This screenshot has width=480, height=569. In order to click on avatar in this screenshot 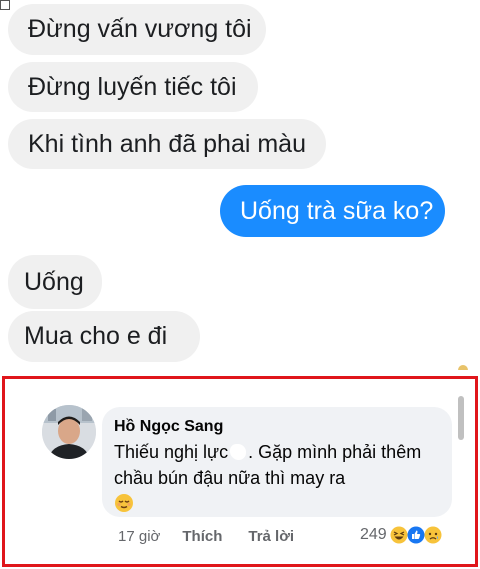, I will do `click(69, 432)`.